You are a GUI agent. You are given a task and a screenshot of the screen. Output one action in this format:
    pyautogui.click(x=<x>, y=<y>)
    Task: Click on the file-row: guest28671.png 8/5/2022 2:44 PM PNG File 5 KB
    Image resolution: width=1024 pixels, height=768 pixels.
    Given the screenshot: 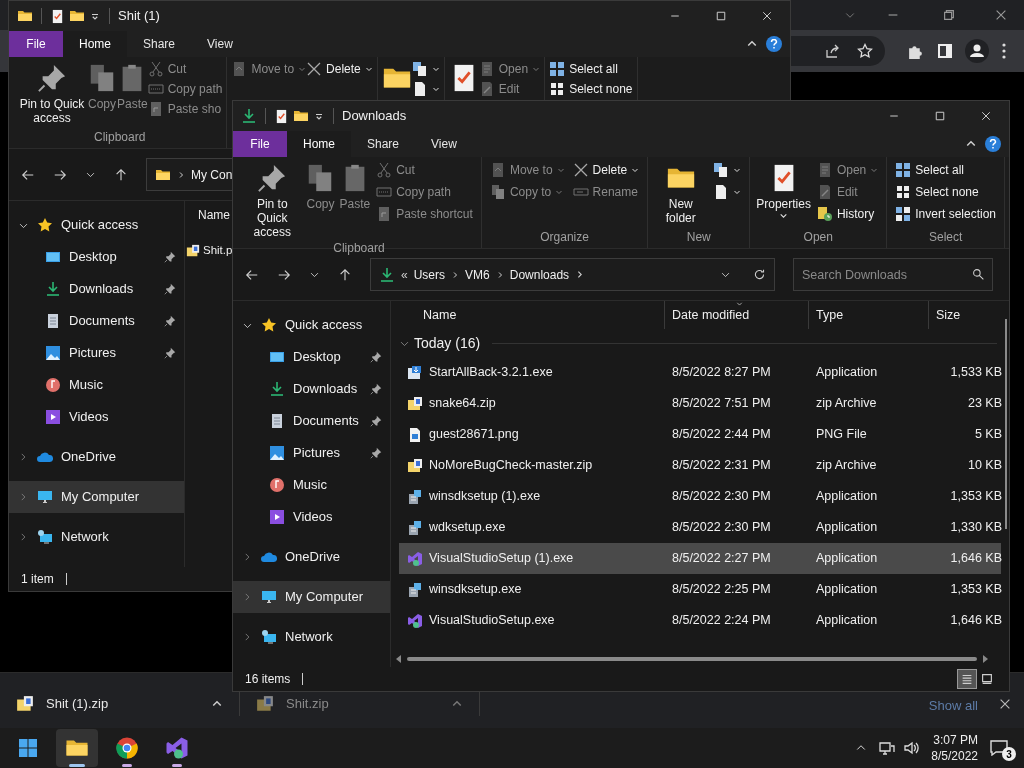 What is the action you would take?
    pyautogui.click(x=700, y=434)
    